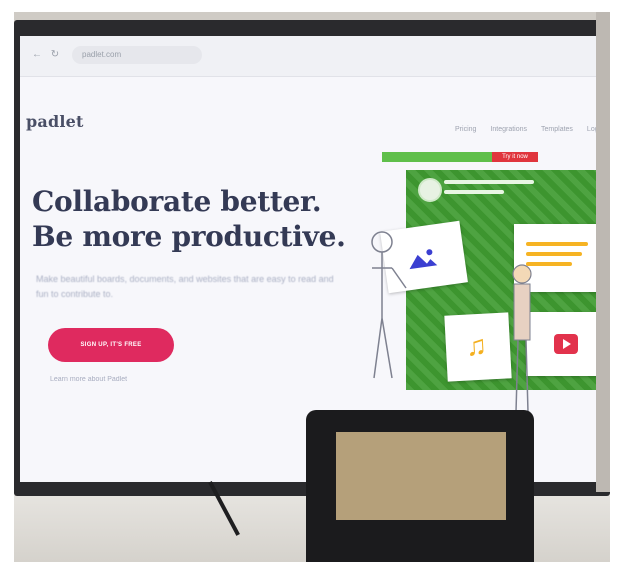  What do you see at coordinates (111, 345) in the screenshot?
I see `signup-button: SIGN UP, IT'S FREE` at bounding box center [111, 345].